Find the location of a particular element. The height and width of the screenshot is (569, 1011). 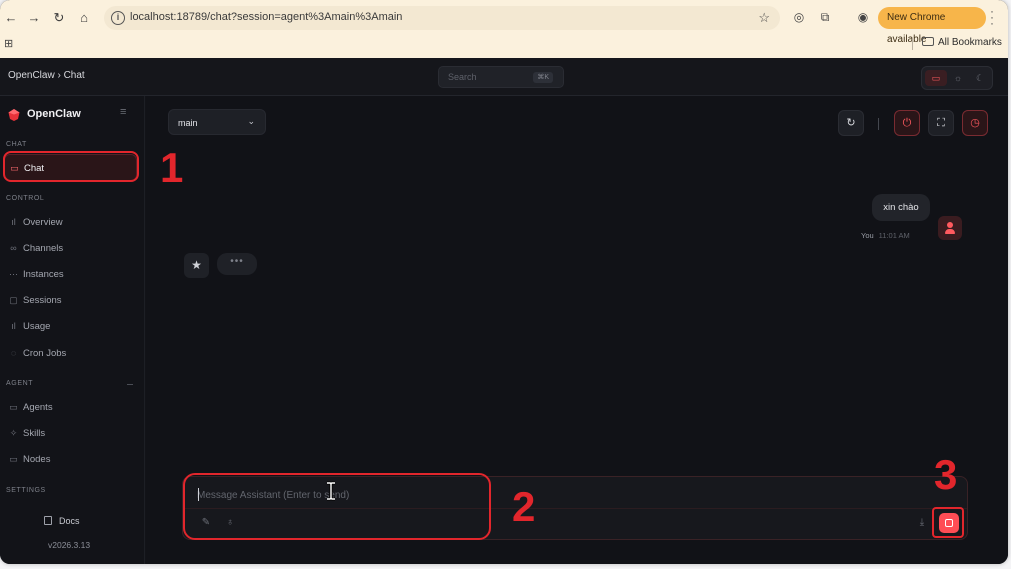

monitor-icon: ▭ is located at coordinates (13, 459).